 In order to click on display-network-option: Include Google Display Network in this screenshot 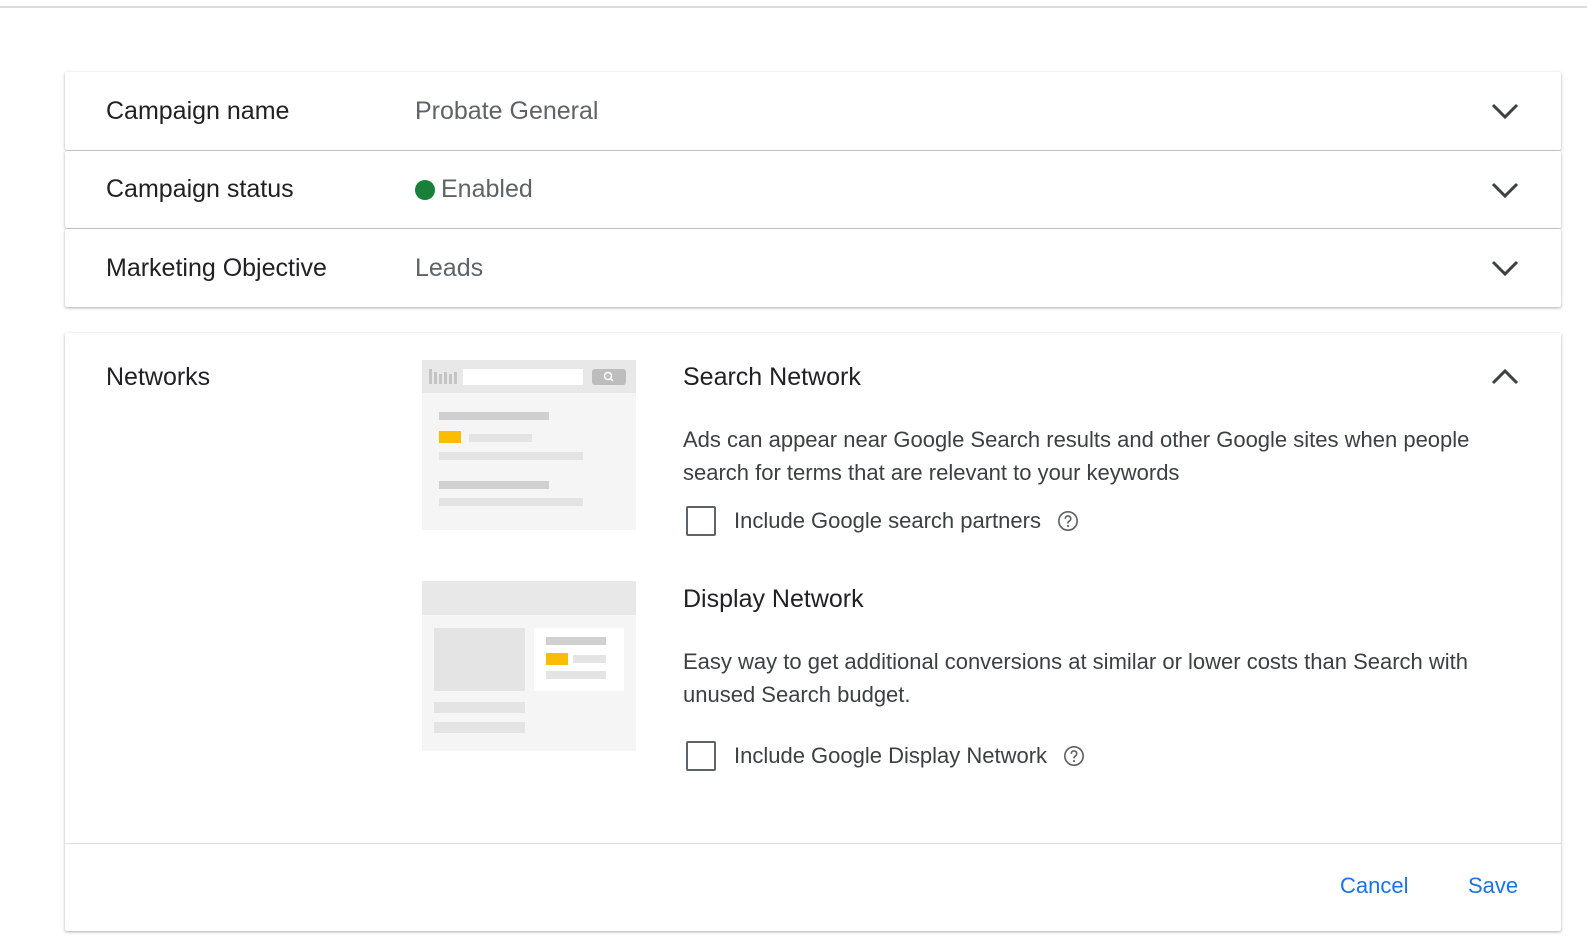, I will do `click(885, 756)`.